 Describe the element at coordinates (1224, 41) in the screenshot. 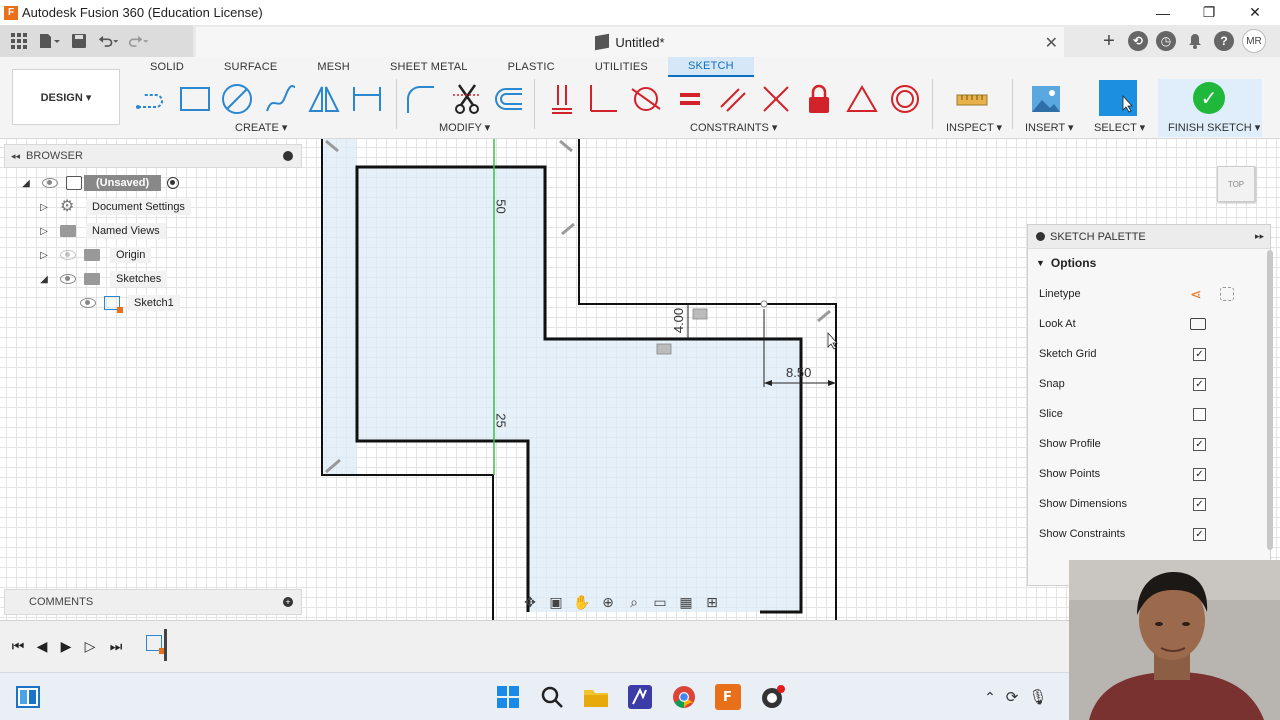

I see `help-icon: ?` at that location.